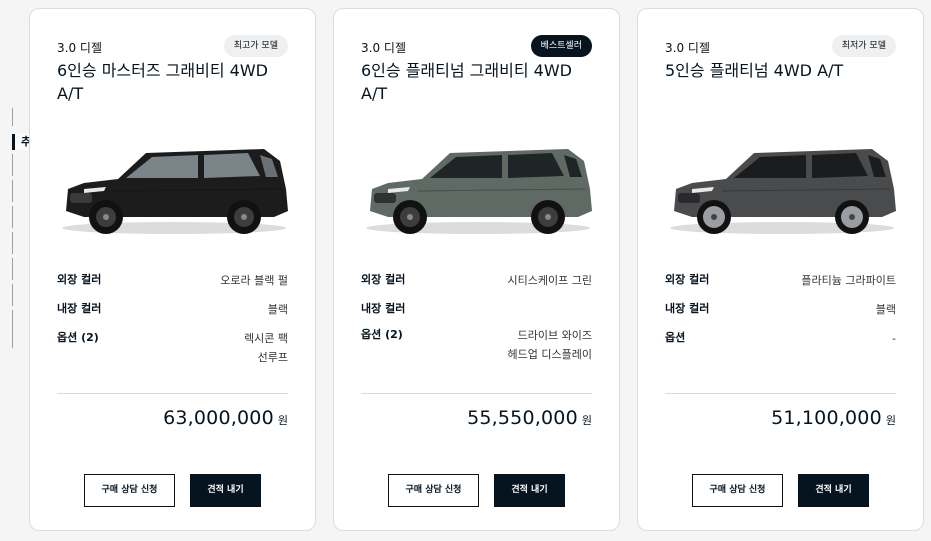 Image resolution: width=931 pixels, height=541 pixels. I want to click on price-value: 51,100,000, so click(826, 418).